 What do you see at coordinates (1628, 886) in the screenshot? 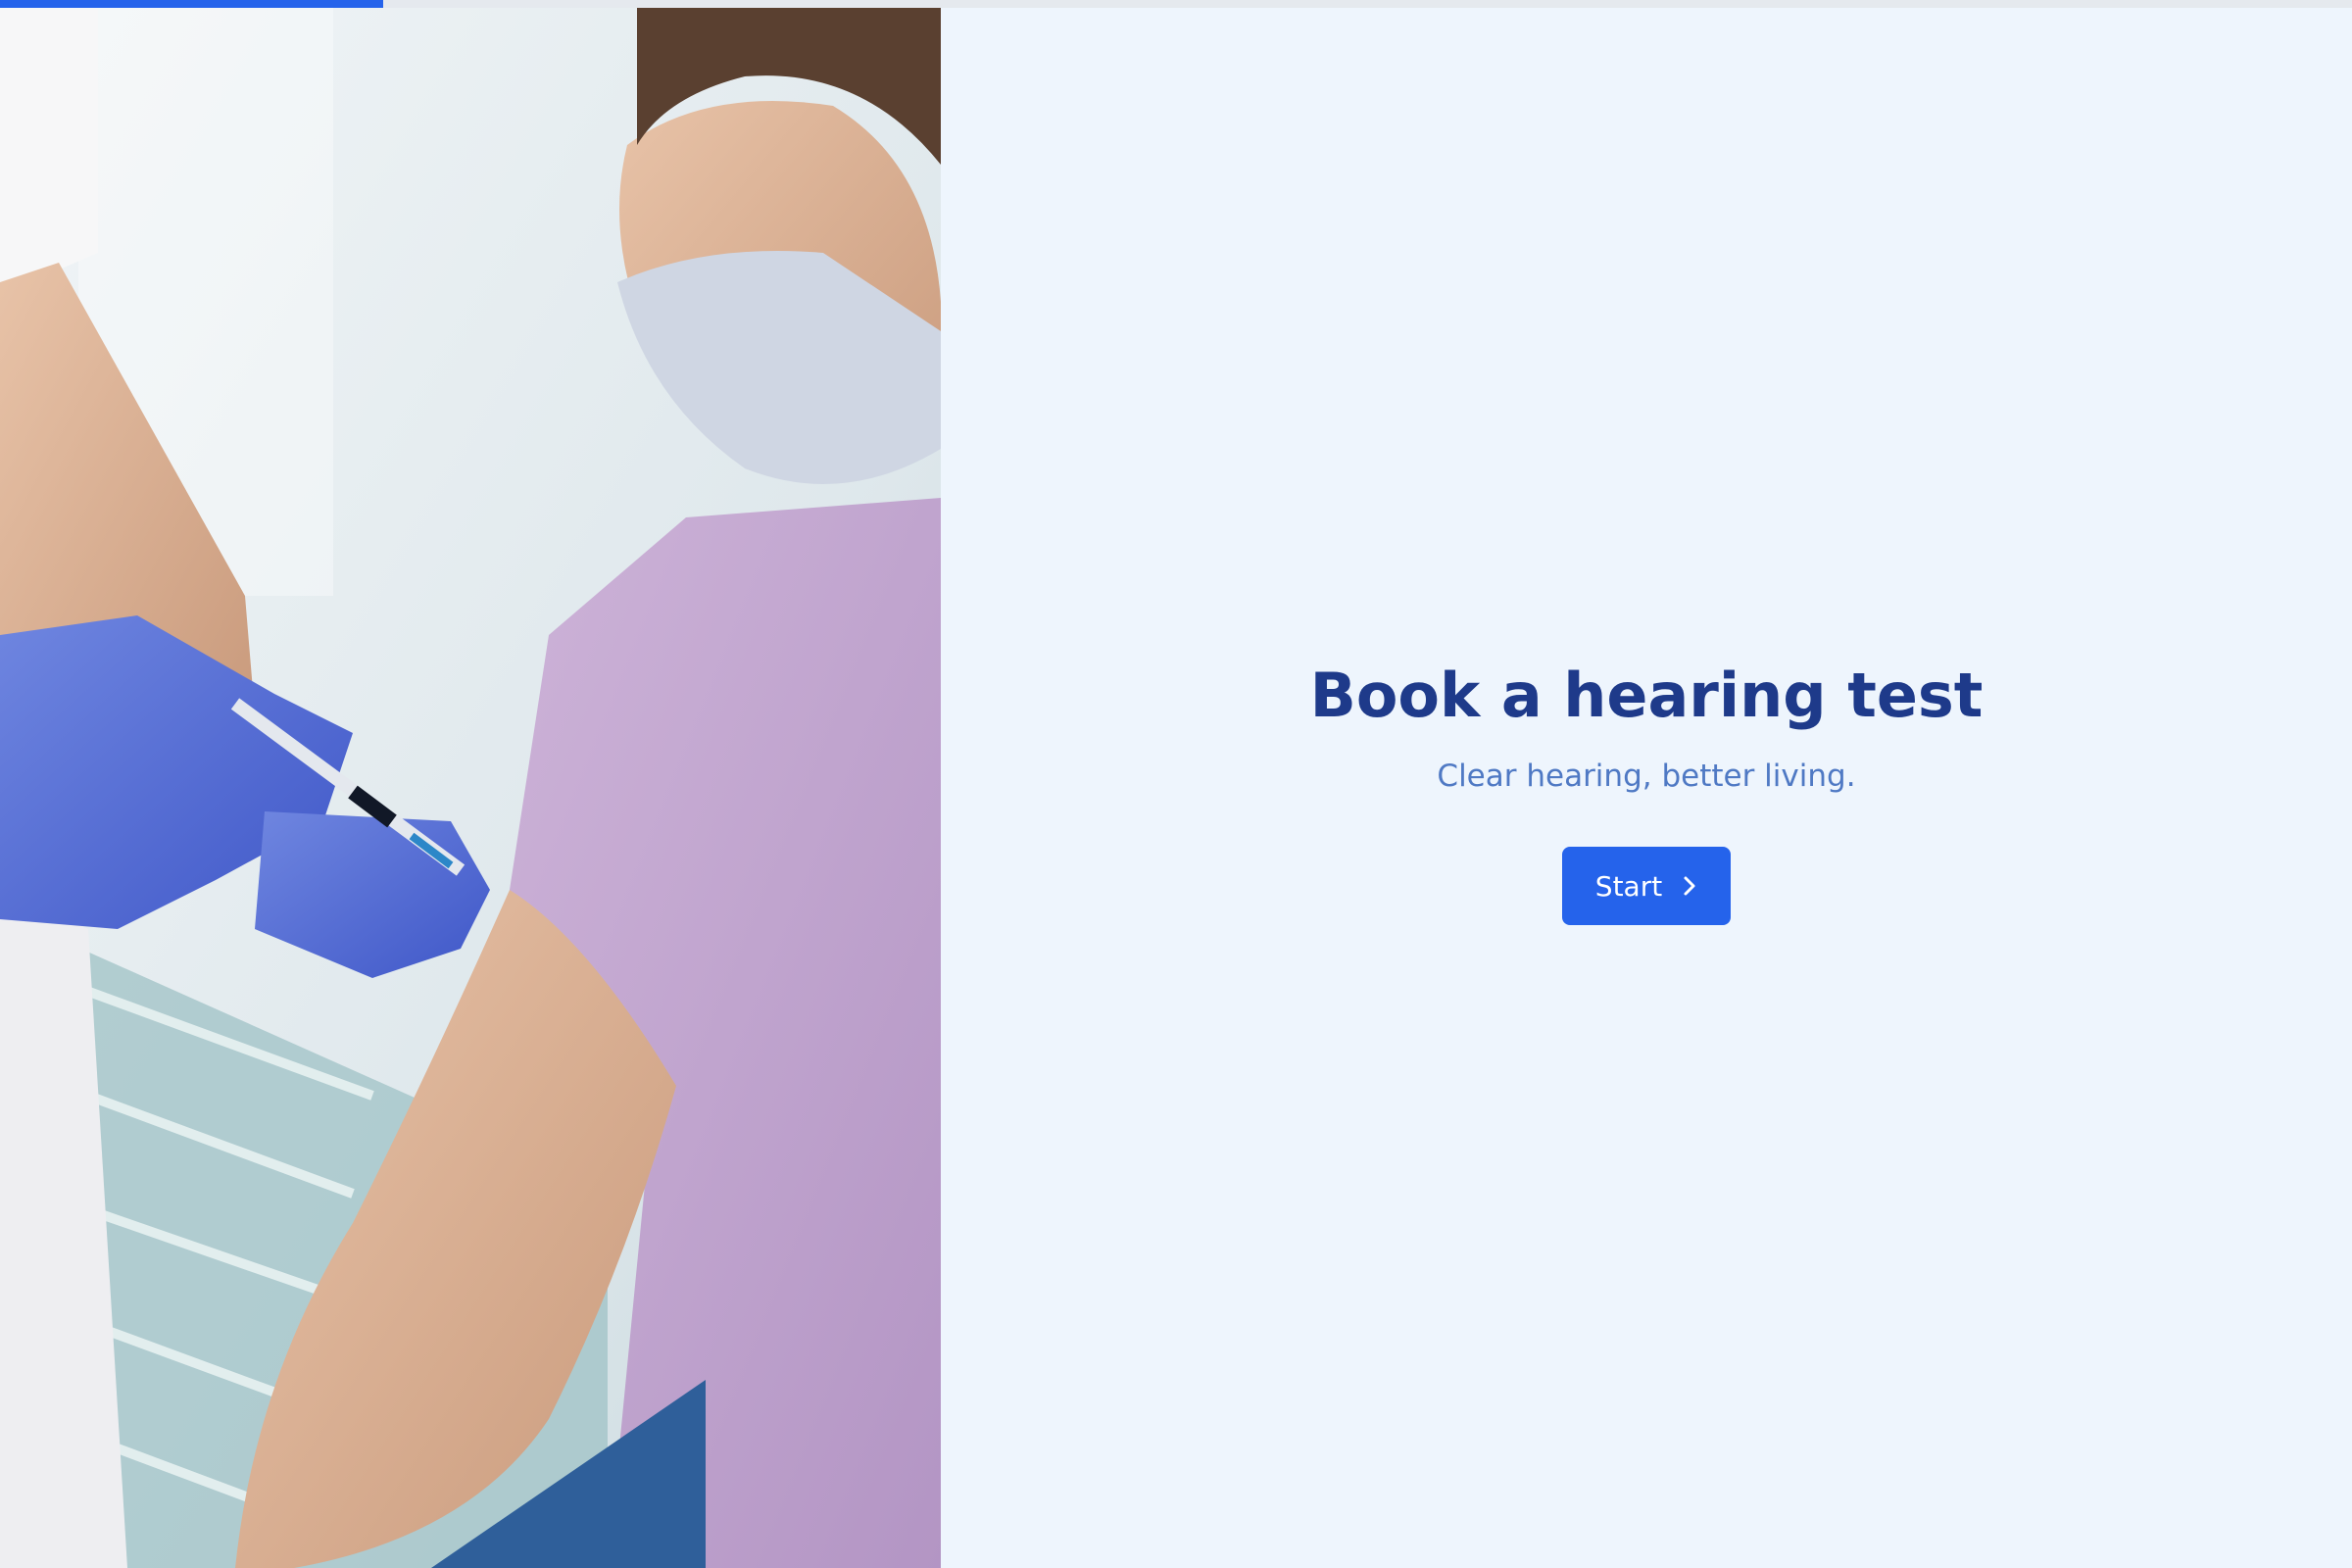
I see `start-button-label: Start` at bounding box center [1628, 886].